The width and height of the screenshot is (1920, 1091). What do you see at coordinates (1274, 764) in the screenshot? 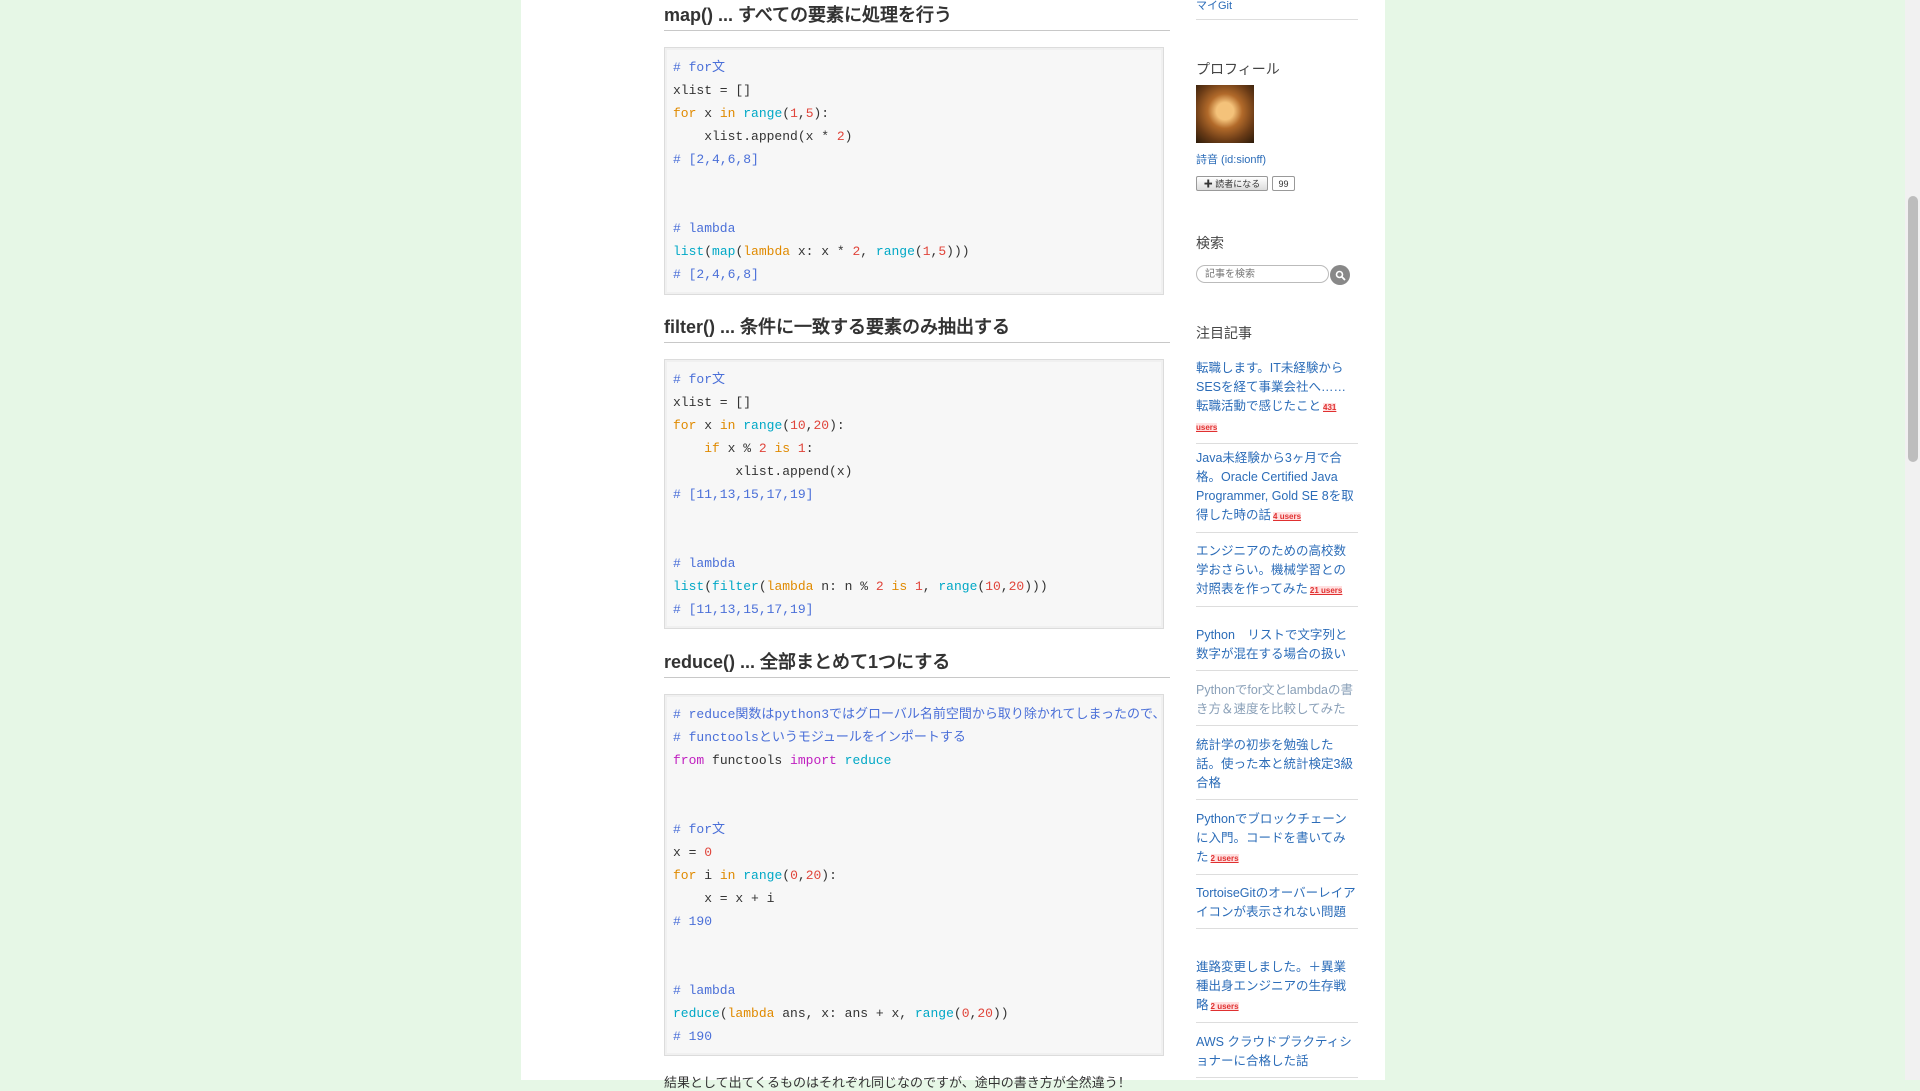
I see `featured-article-link: 統計学の初歩を勉強した話。使った本と統計検定3級合格` at bounding box center [1274, 764].